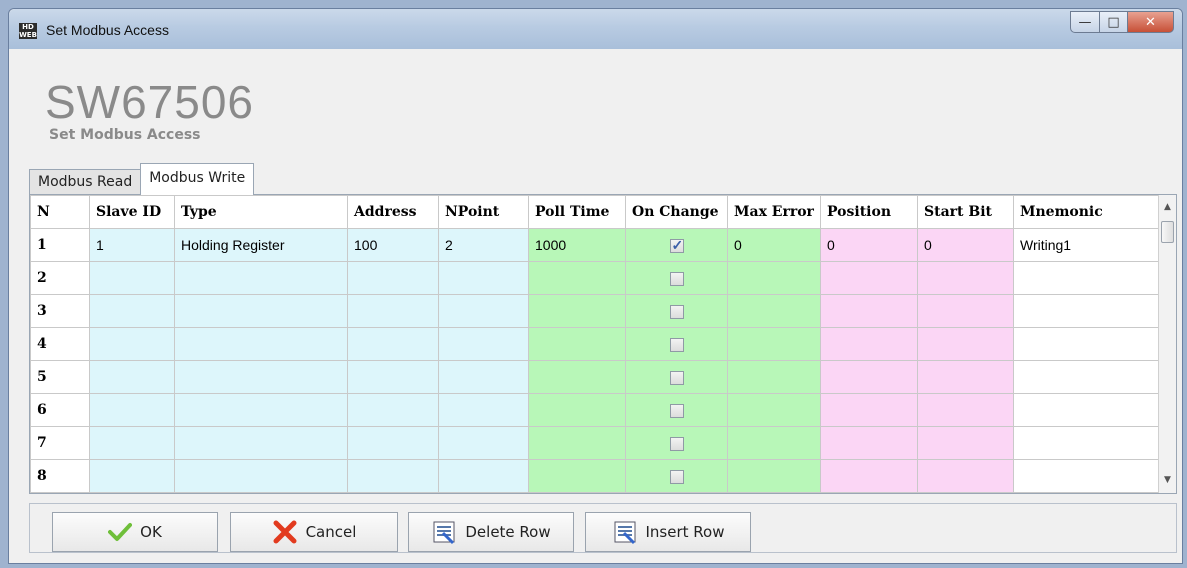 The image size is (1187, 568). Describe the element at coordinates (135, 532) in the screenshot. I see `ok-button: OK` at that location.